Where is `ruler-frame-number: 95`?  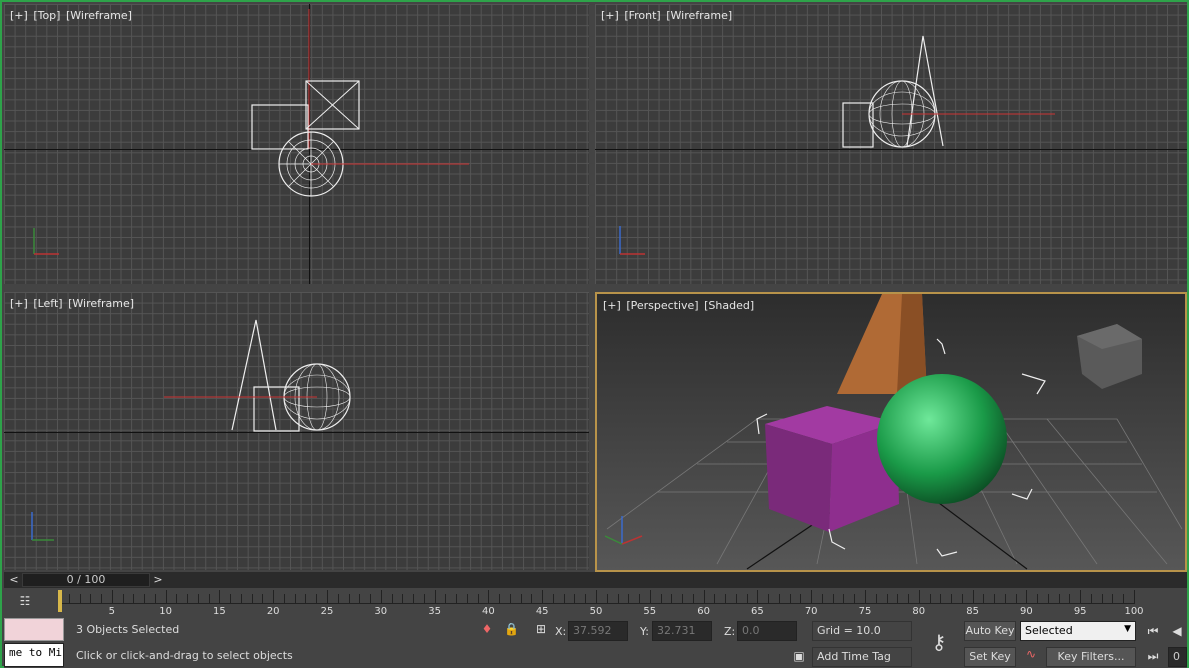
ruler-frame-number: 95 is located at coordinates (1080, 611).